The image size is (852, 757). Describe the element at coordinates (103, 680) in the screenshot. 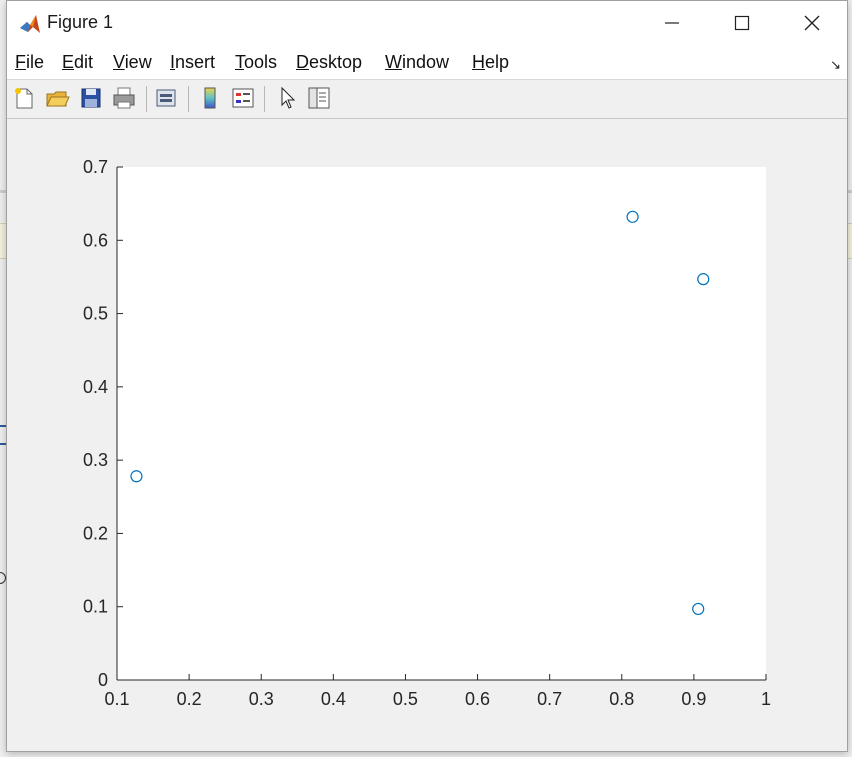

I see `y-tick-label: 0` at that location.